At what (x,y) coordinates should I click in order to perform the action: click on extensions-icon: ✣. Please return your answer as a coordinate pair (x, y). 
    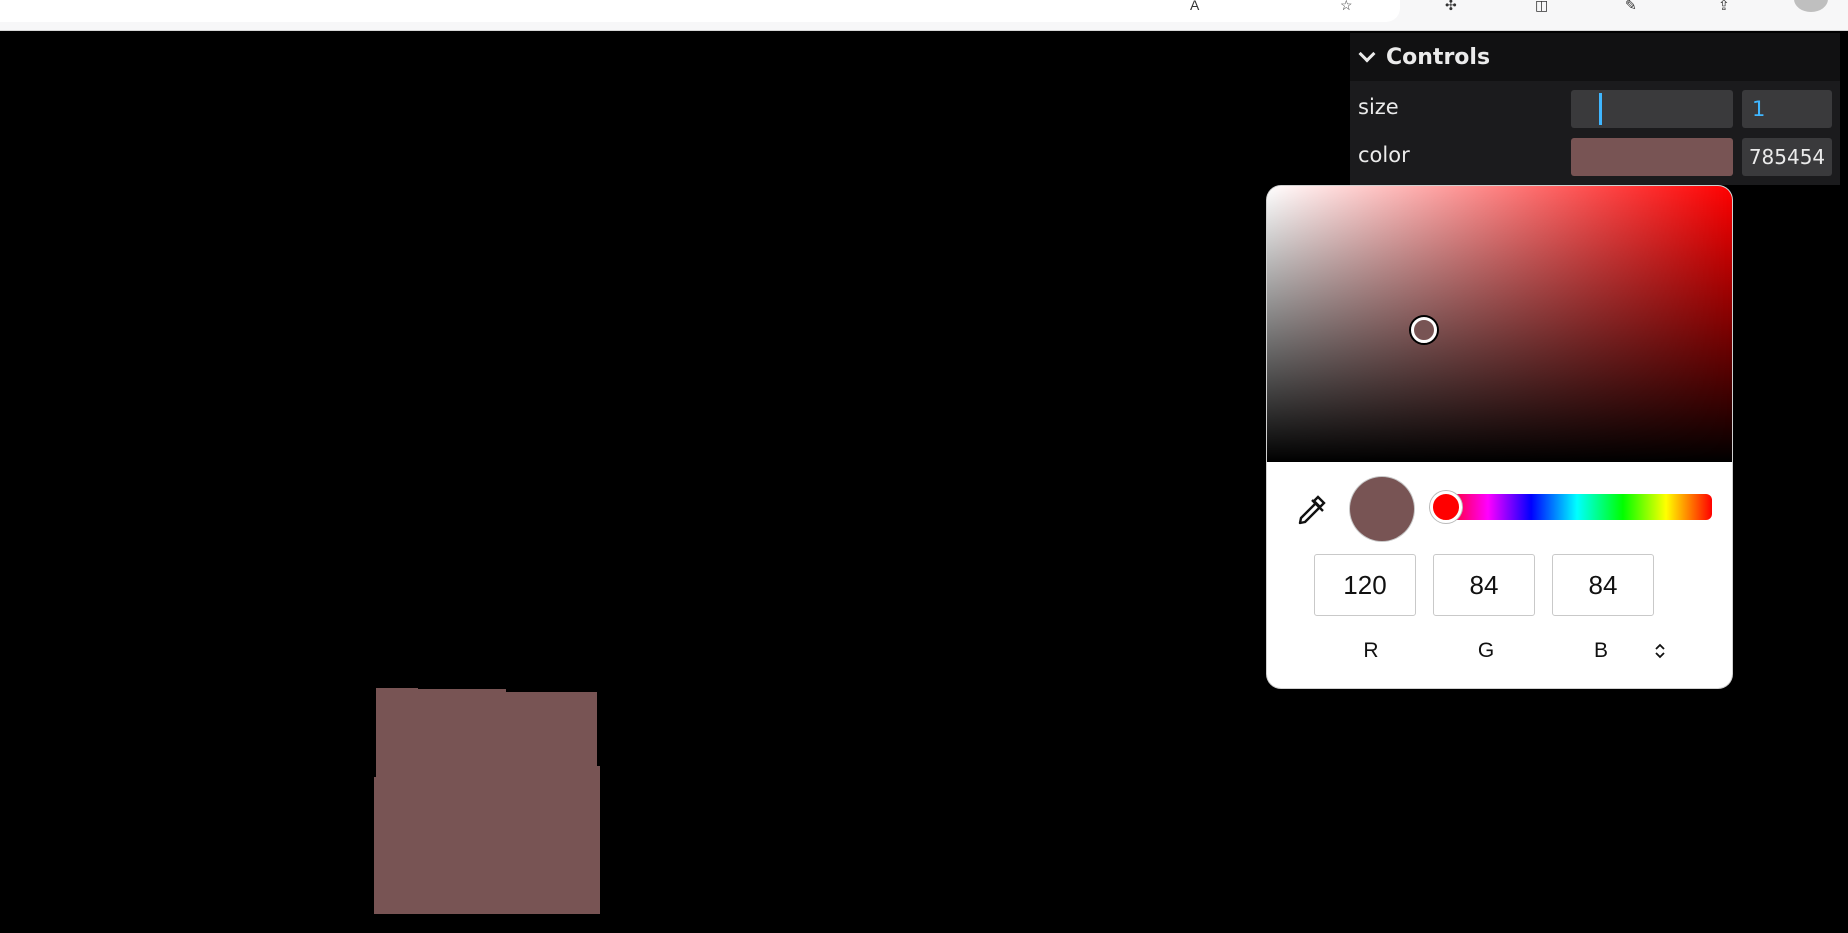
    Looking at the image, I should click on (1455, 6).